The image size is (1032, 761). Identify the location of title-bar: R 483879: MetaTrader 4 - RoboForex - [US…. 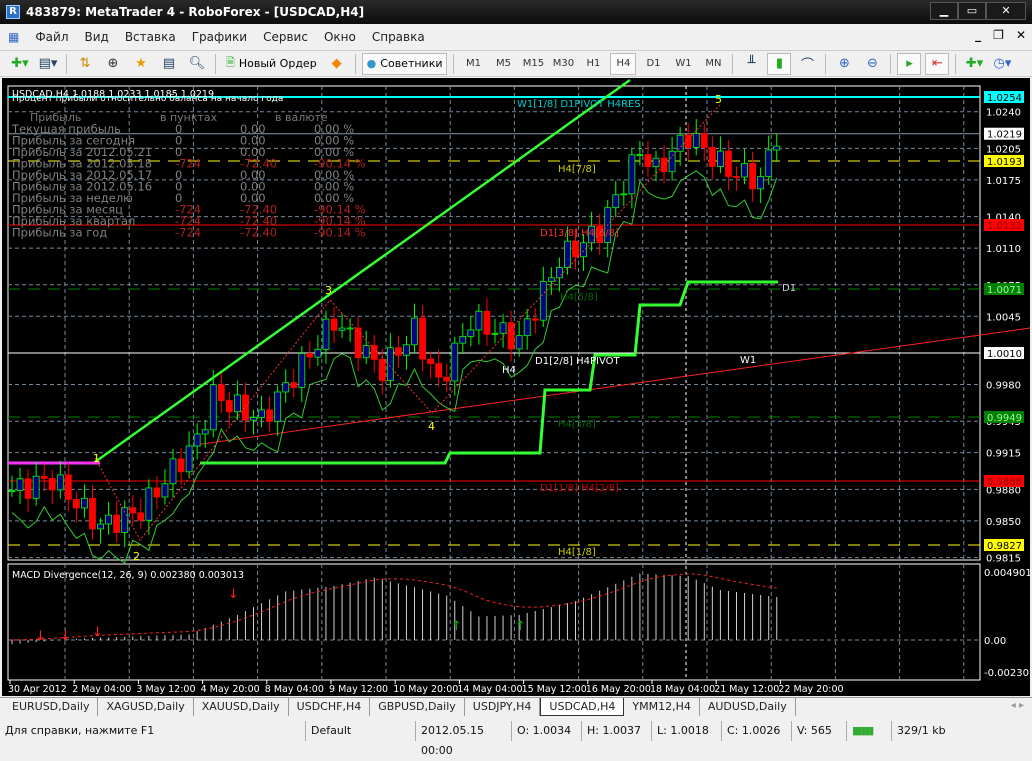
(516, 12).